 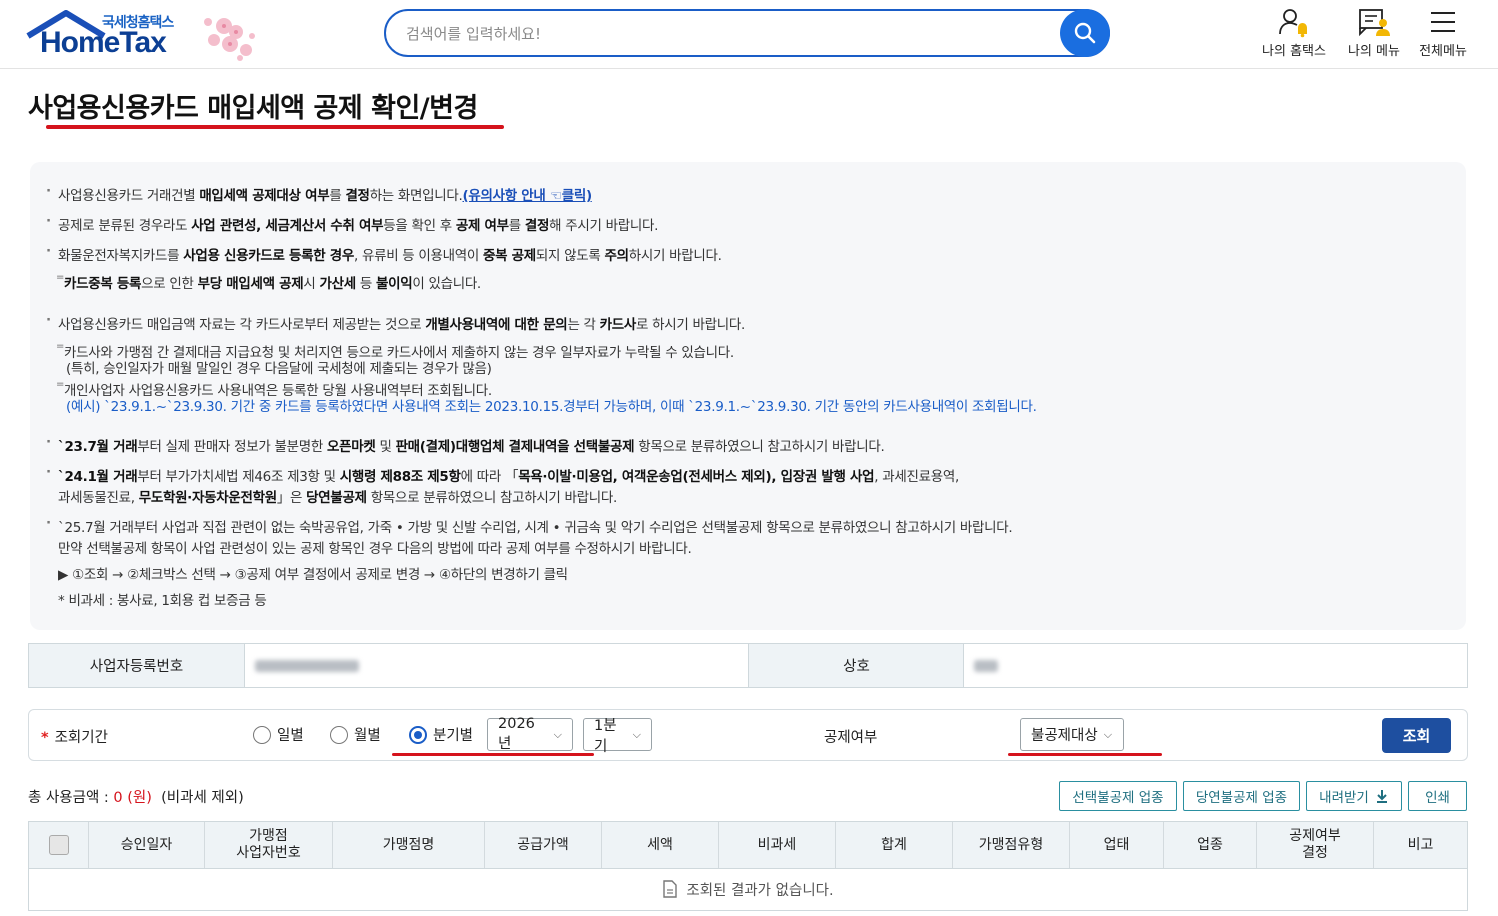 What do you see at coordinates (726, 34) in the screenshot?
I see `search-input` at bounding box center [726, 34].